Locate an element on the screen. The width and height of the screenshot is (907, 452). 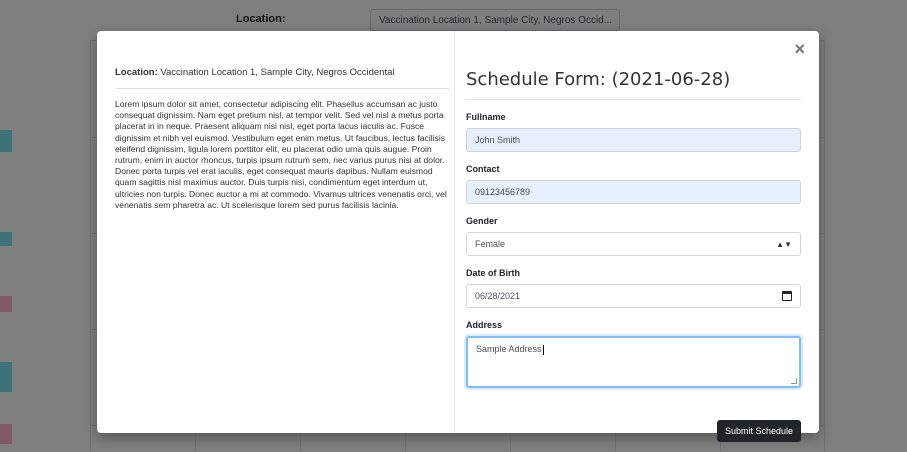
dob-label: Date of Birth is located at coordinates (493, 273).